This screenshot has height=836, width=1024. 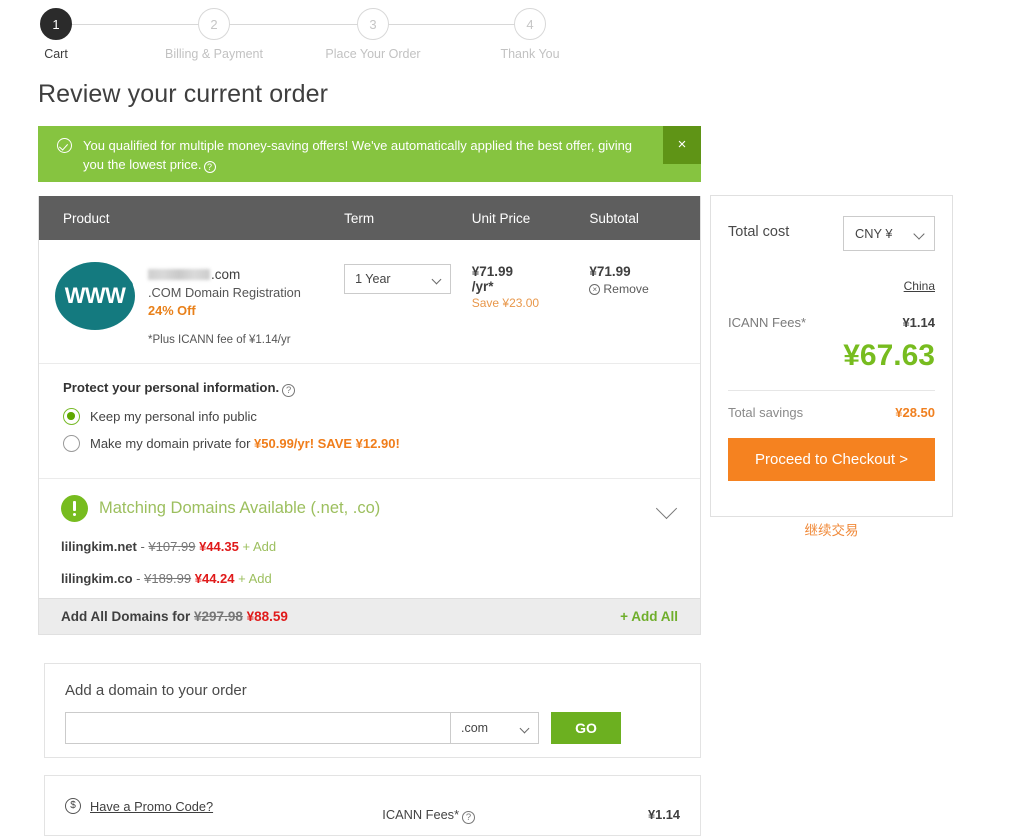 What do you see at coordinates (168, 578) in the screenshot?
I see `matching-domain-old-price: ¥189.99` at bounding box center [168, 578].